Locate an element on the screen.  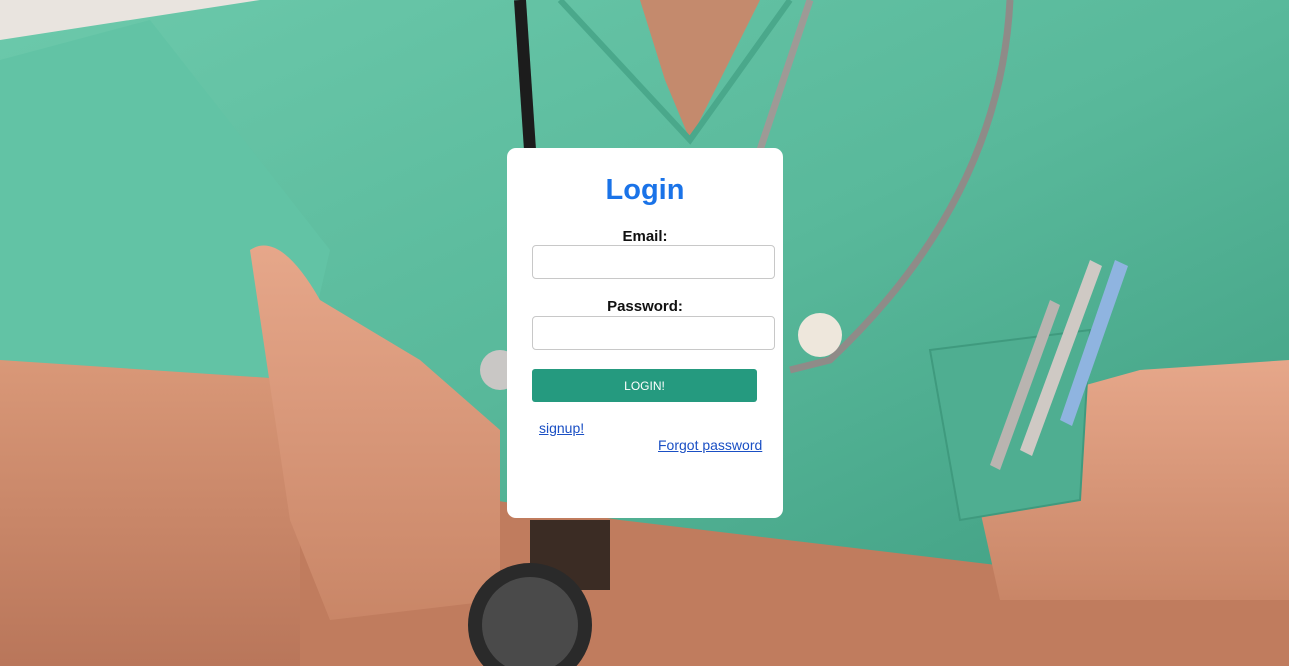
email-input is located at coordinates (653, 262).